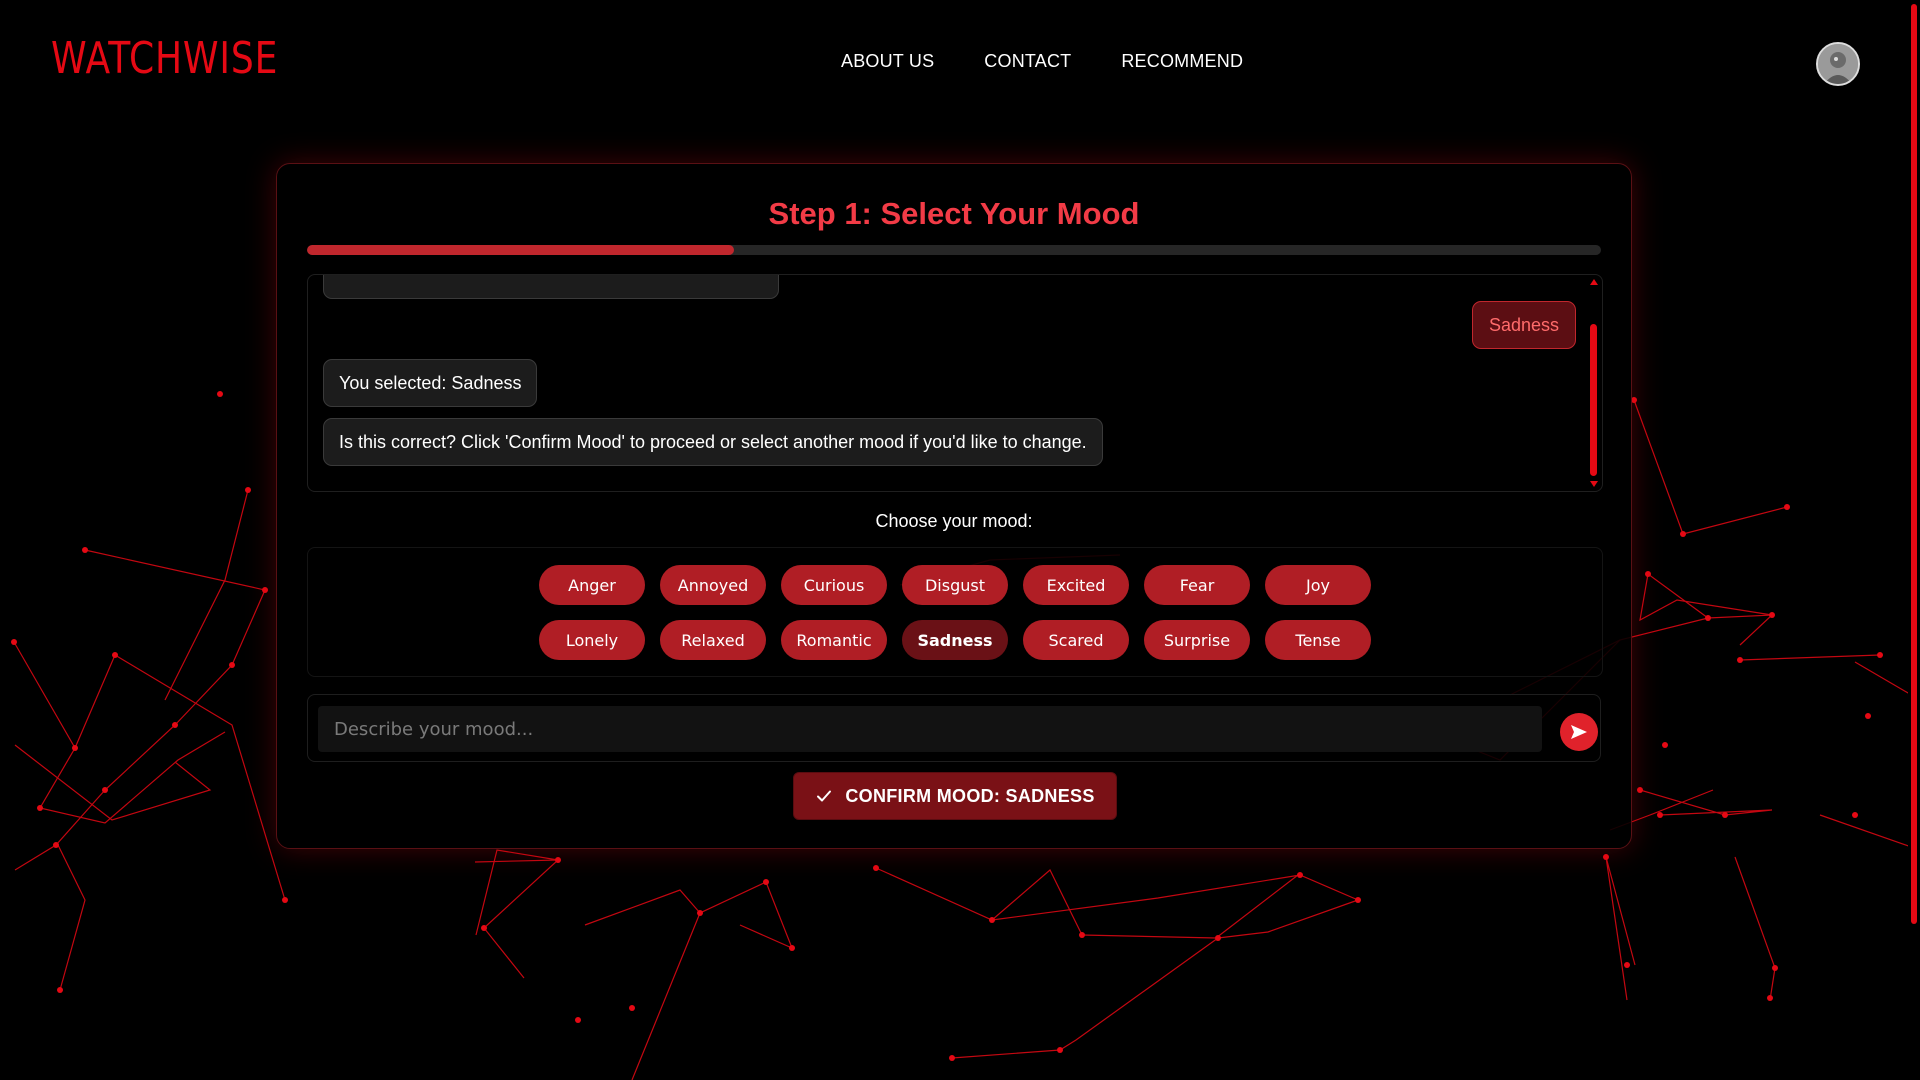 The height and width of the screenshot is (1080, 1920). Describe the element at coordinates (551, 287) in the screenshot. I see `chat-bubble-previous` at that location.